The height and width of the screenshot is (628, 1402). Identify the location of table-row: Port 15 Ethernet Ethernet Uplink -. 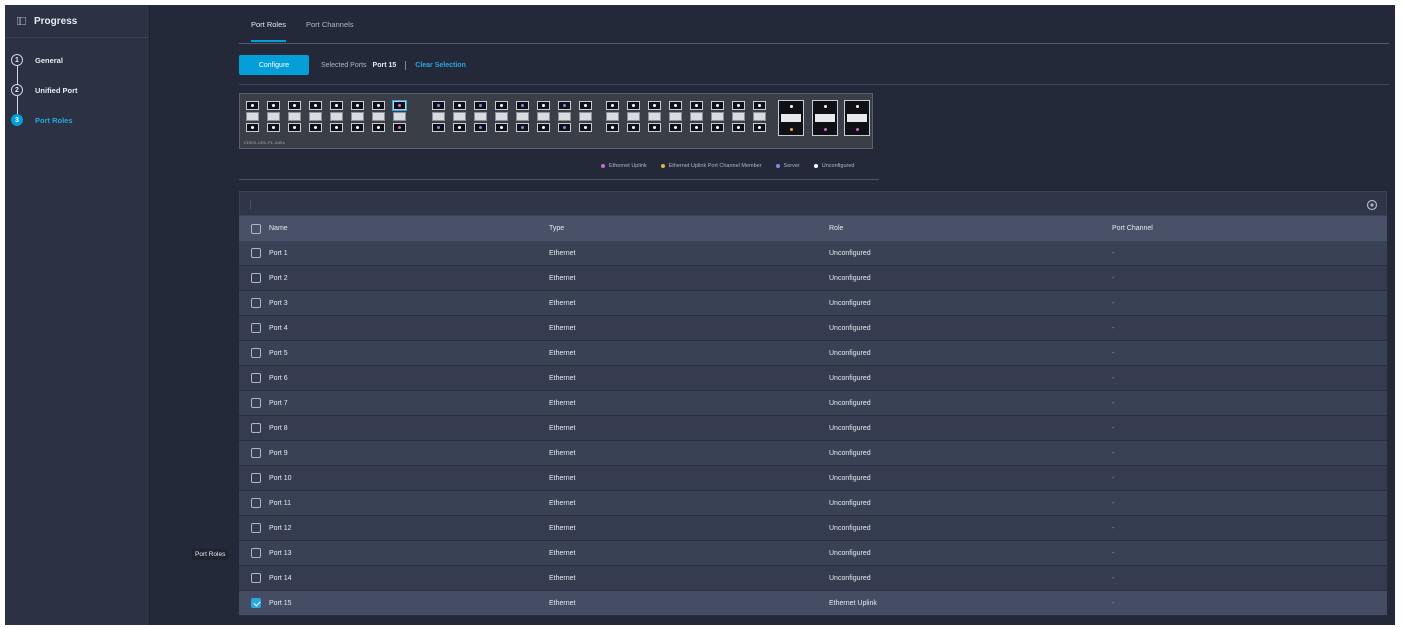
(813, 603).